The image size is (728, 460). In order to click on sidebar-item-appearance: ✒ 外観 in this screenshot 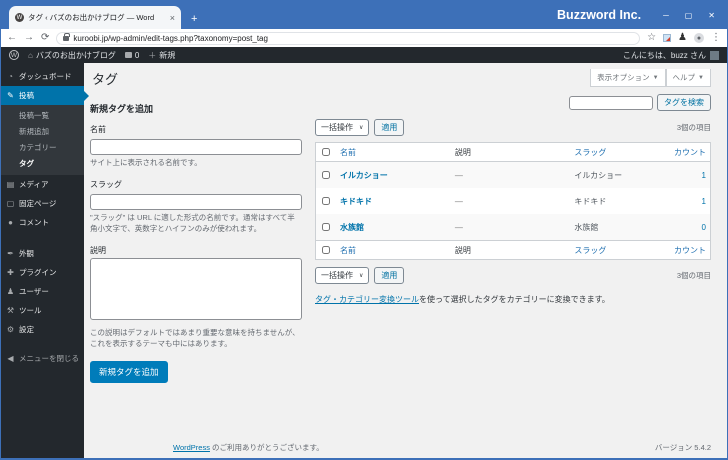, I will do `click(42, 253)`.